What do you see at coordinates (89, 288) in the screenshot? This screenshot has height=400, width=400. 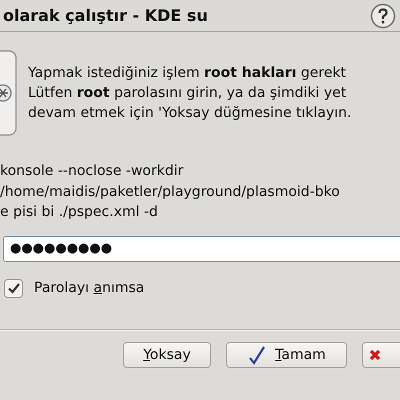 I see `remember-label: Parolayı anımsa` at bounding box center [89, 288].